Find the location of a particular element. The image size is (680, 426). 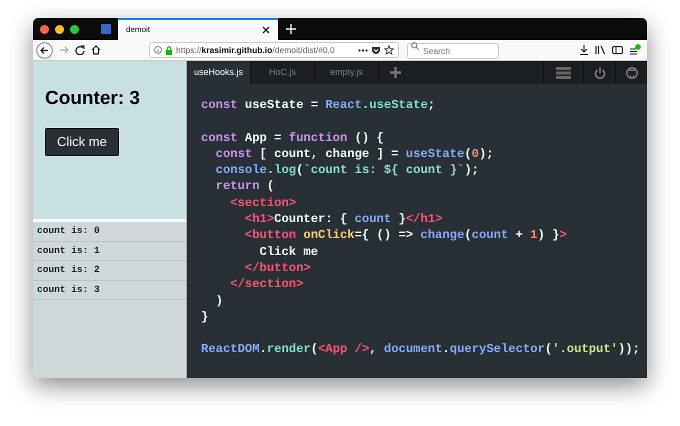

code-line: </button> is located at coordinates (277, 267).